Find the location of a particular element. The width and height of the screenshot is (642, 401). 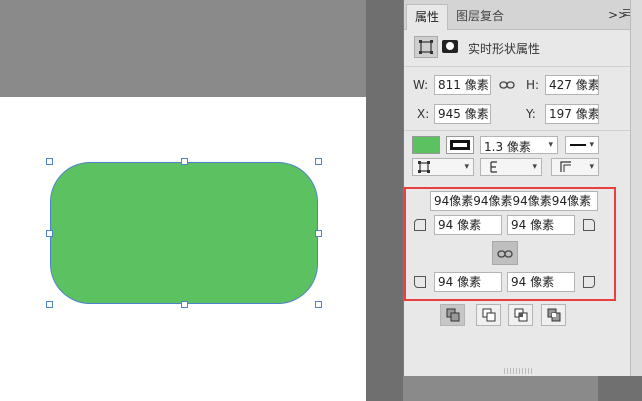

intersect-shape-icon is located at coordinates (521, 315).